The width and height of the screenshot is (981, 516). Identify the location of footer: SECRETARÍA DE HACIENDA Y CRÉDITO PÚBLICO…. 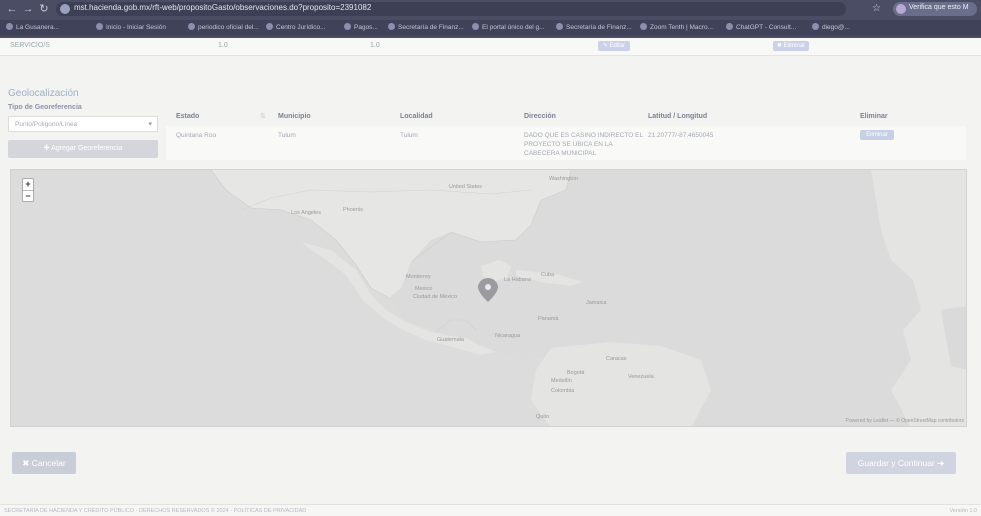
(490, 510).